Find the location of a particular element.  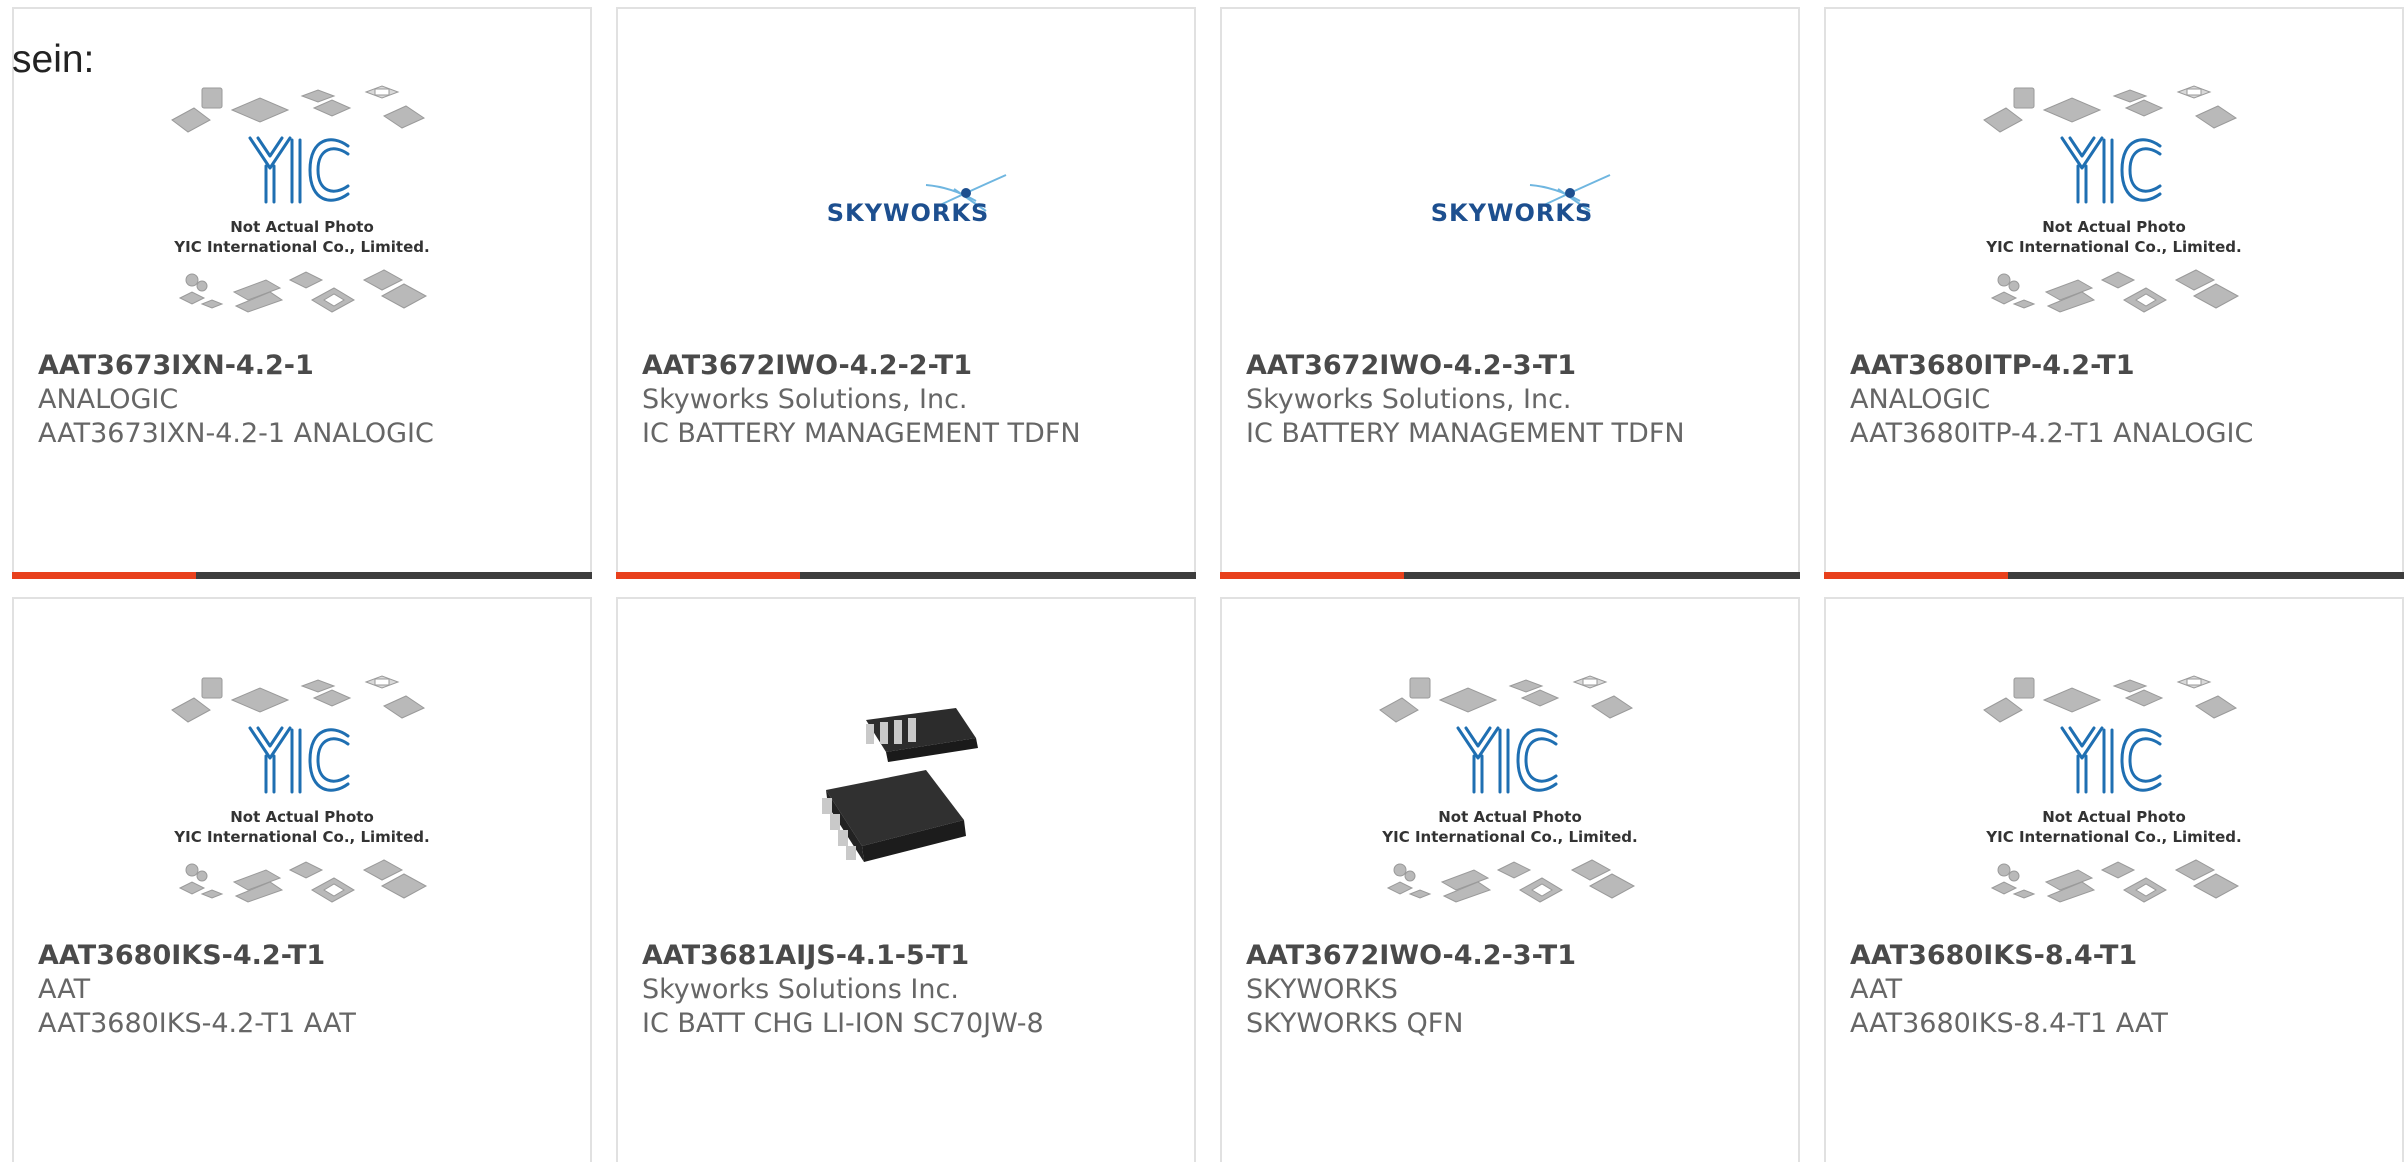

part-number: AAT3680IKS-8.4-T1 is located at coordinates (2118, 956).